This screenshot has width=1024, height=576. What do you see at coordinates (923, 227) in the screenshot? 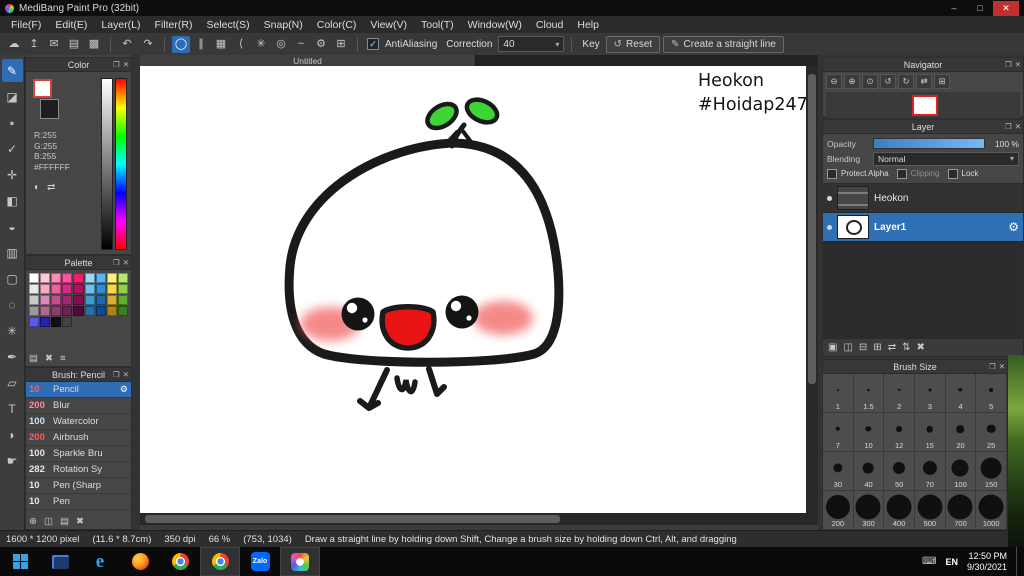
I see `layer-row: Layer1 ⚙` at bounding box center [923, 227].